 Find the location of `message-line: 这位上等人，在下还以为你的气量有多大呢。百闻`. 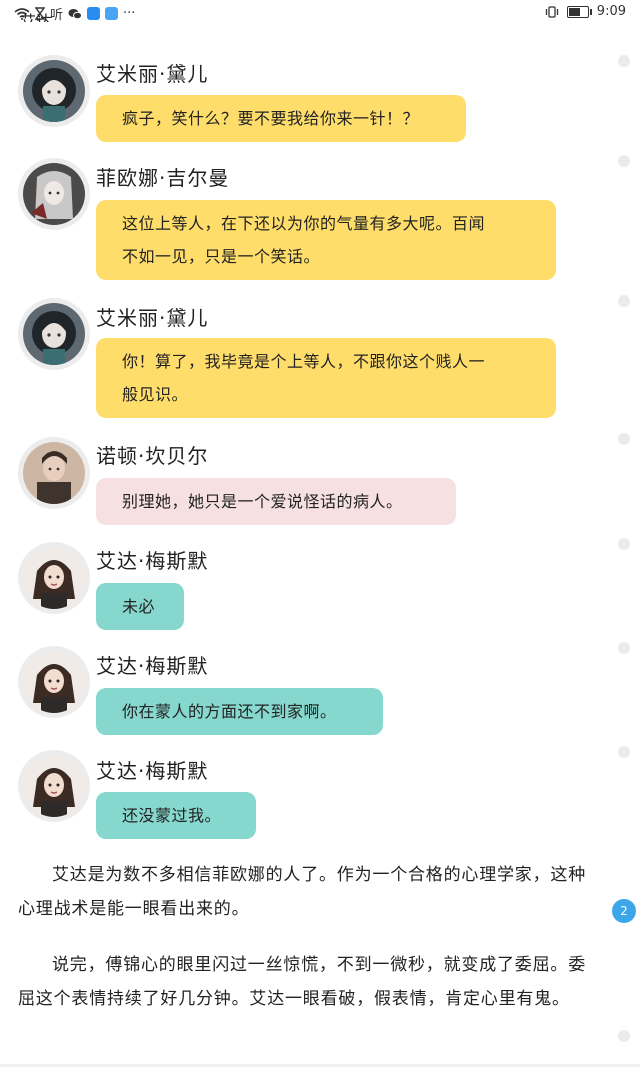

message-line: 这位上等人，在下还以为你的气量有多大呢。百闻 is located at coordinates (304, 223).